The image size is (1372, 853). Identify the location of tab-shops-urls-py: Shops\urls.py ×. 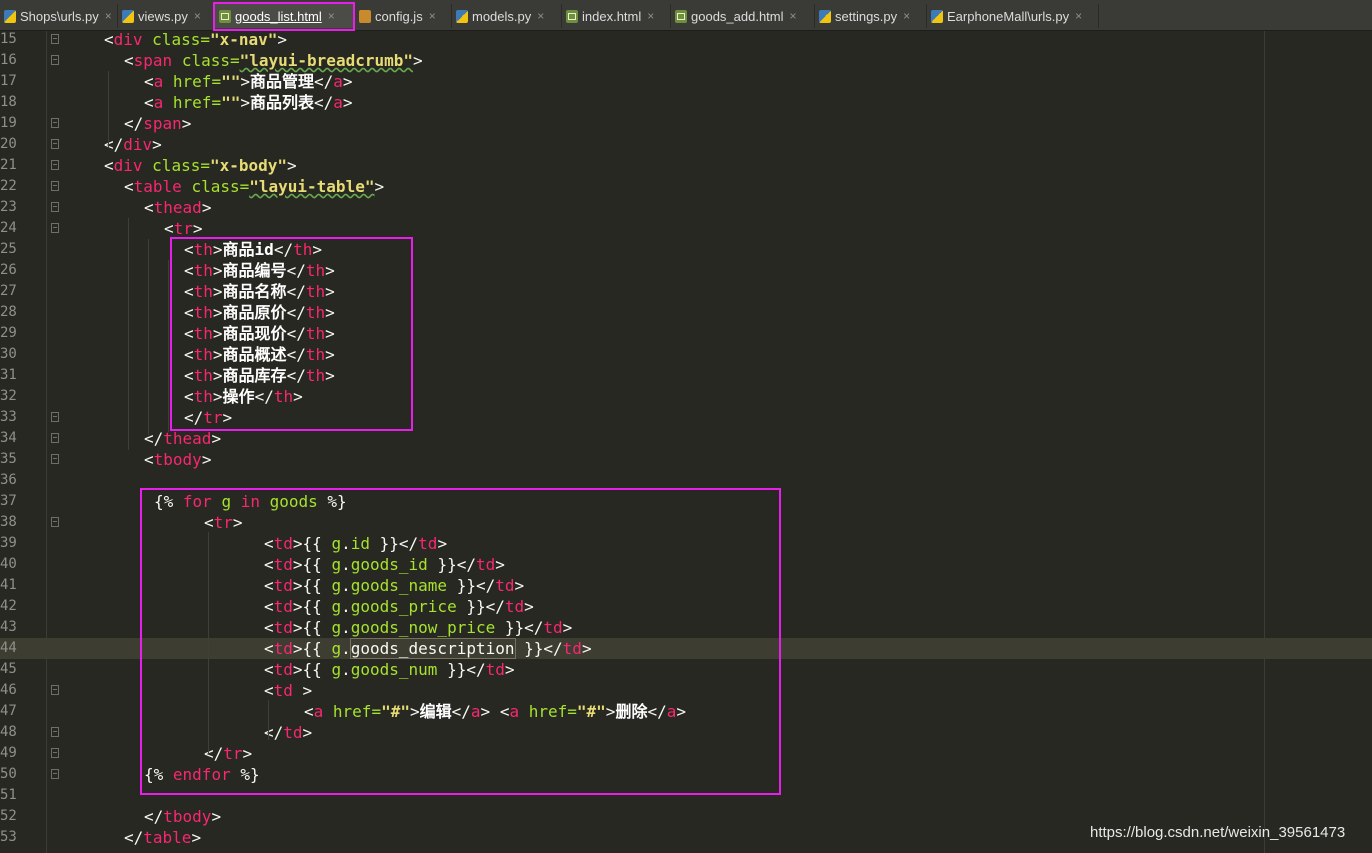
(59, 16).